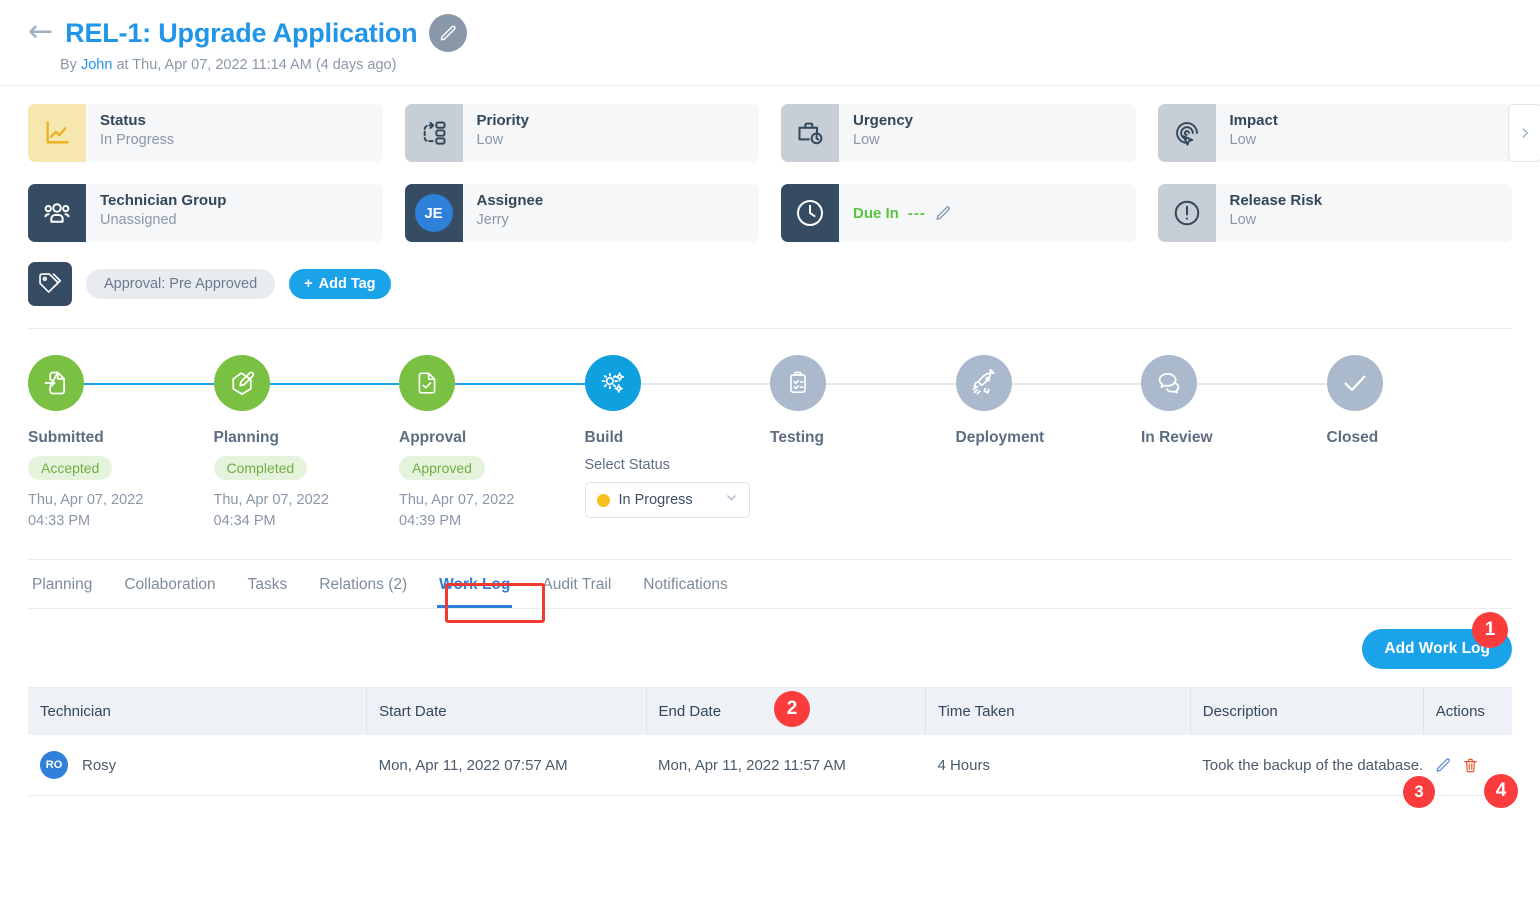 This screenshot has height=909, width=1540. Describe the element at coordinates (1334, 213) in the screenshot. I see `card-release-risk: Release Risk Low` at that location.